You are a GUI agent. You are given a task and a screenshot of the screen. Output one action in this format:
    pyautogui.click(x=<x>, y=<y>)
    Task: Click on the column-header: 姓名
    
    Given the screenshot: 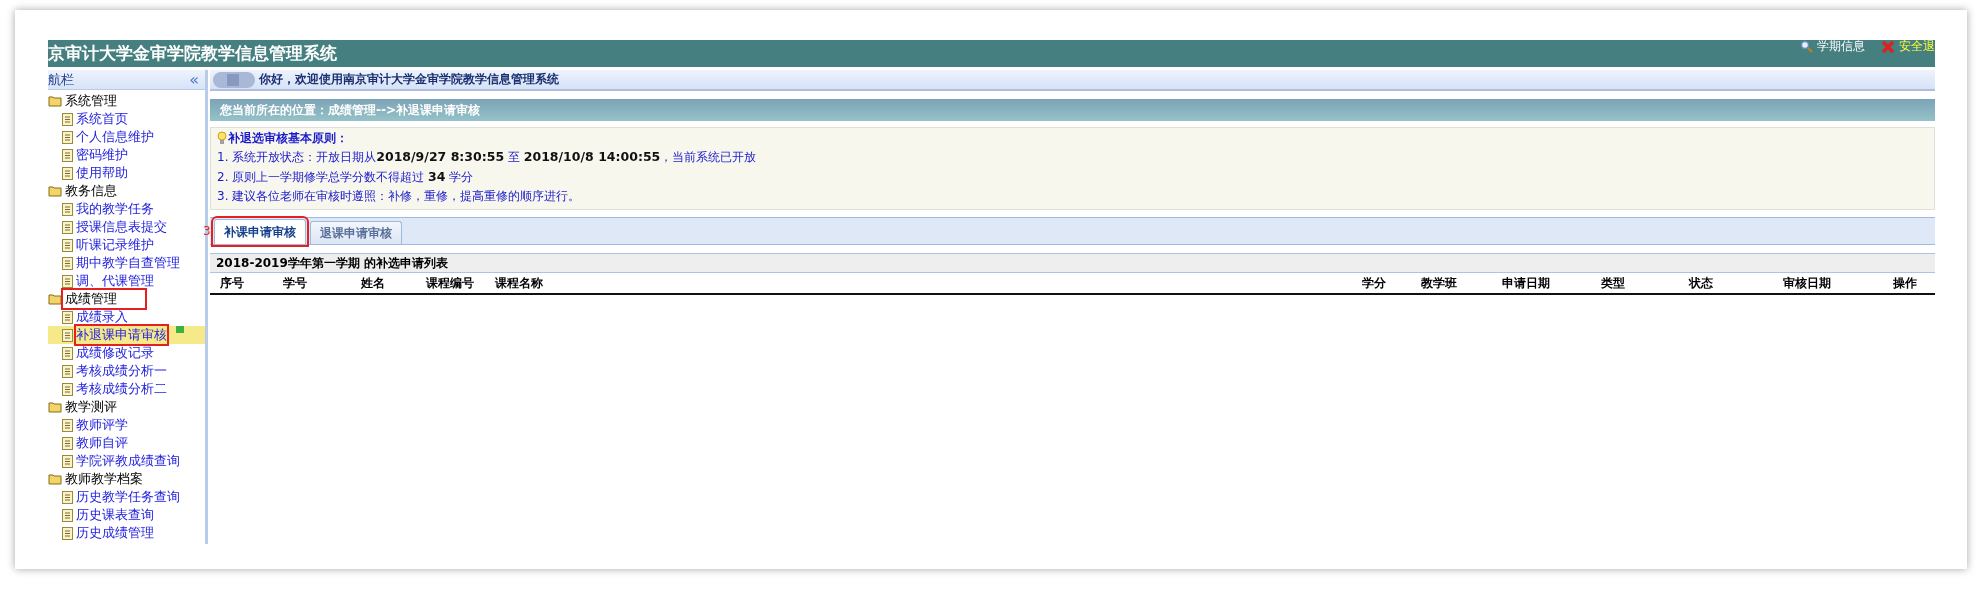 What is the action you would take?
    pyautogui.click(x=373, y=283)
    